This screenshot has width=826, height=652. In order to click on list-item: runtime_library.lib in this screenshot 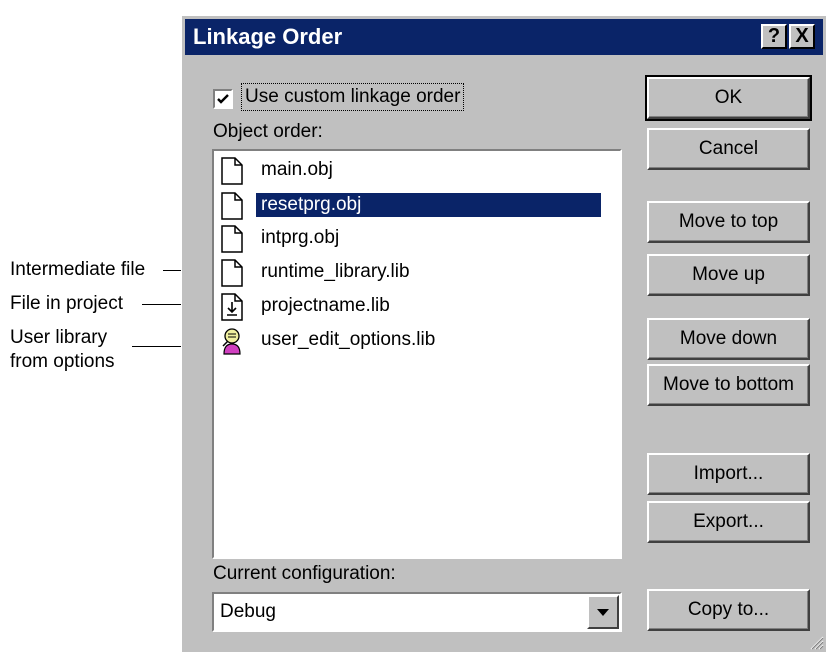, I will do `click(420, 272)`.